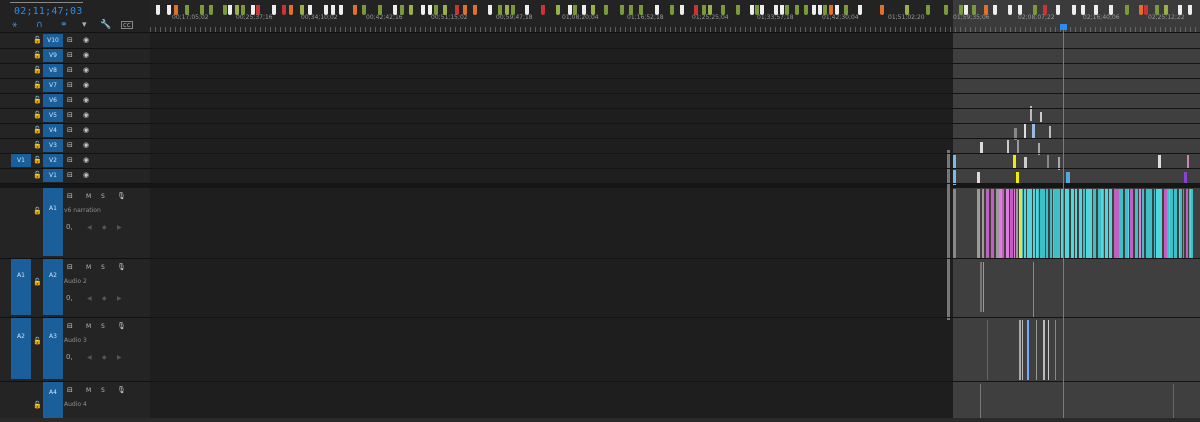 This screenshot has width=1200, height=422. I want to click on playhead-line, so click(1063, 223).